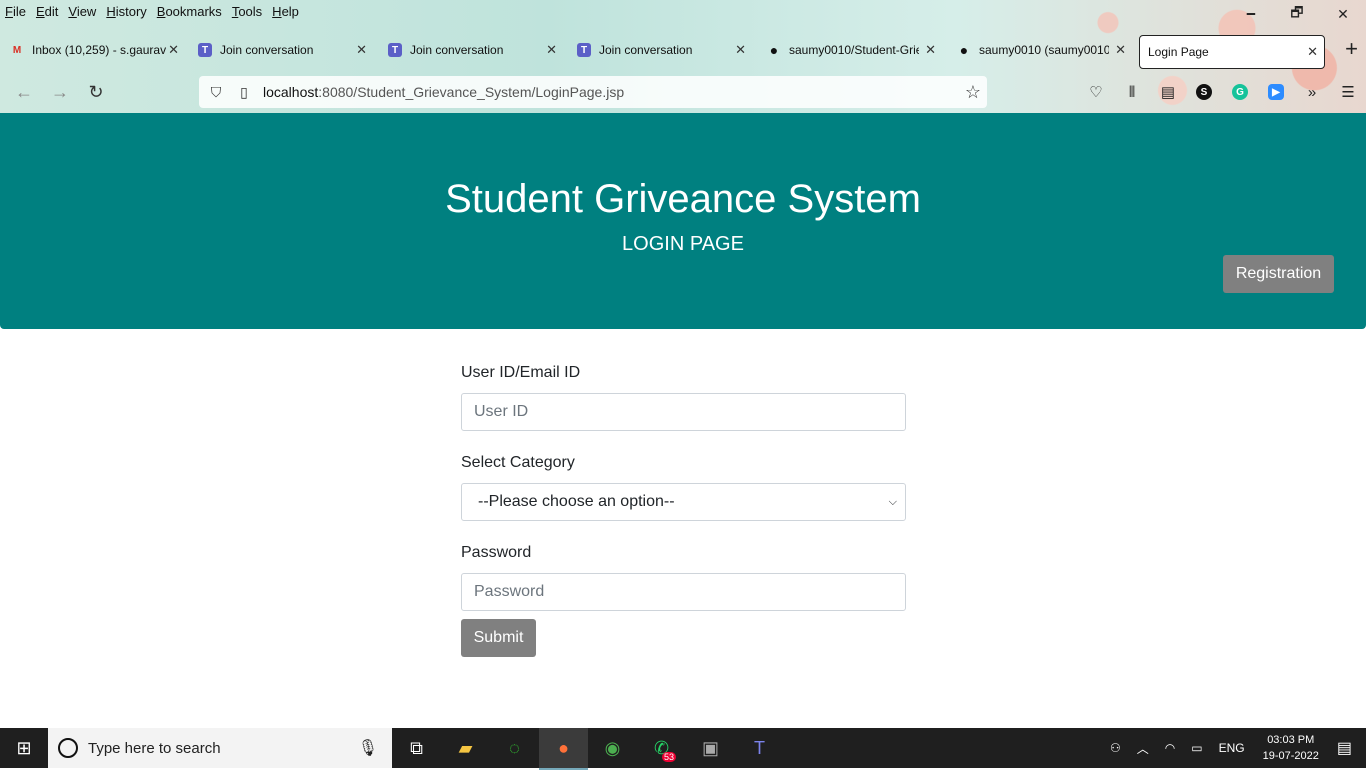 This screenshot has height=770, width=1366. I want to click on microphone-icon: 🎙, so click(368, 748).